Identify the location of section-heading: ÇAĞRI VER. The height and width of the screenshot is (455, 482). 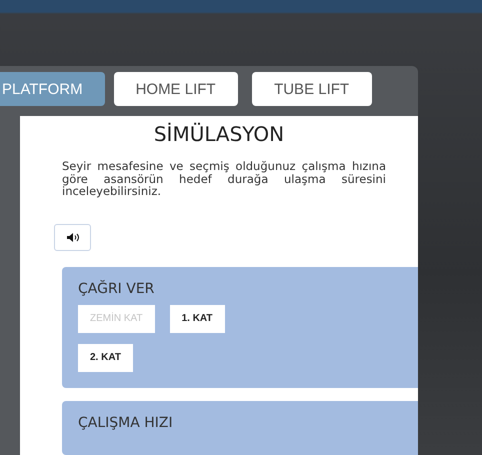
(117, 288).